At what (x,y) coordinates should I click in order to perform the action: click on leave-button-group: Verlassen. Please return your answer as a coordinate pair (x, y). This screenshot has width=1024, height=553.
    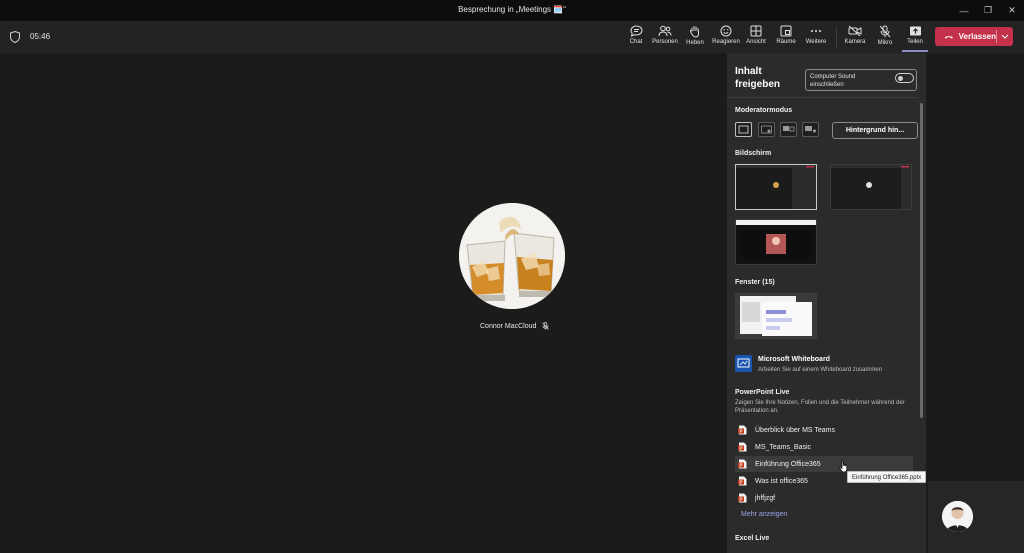
    Looking at the image, I should click on (974, 36).